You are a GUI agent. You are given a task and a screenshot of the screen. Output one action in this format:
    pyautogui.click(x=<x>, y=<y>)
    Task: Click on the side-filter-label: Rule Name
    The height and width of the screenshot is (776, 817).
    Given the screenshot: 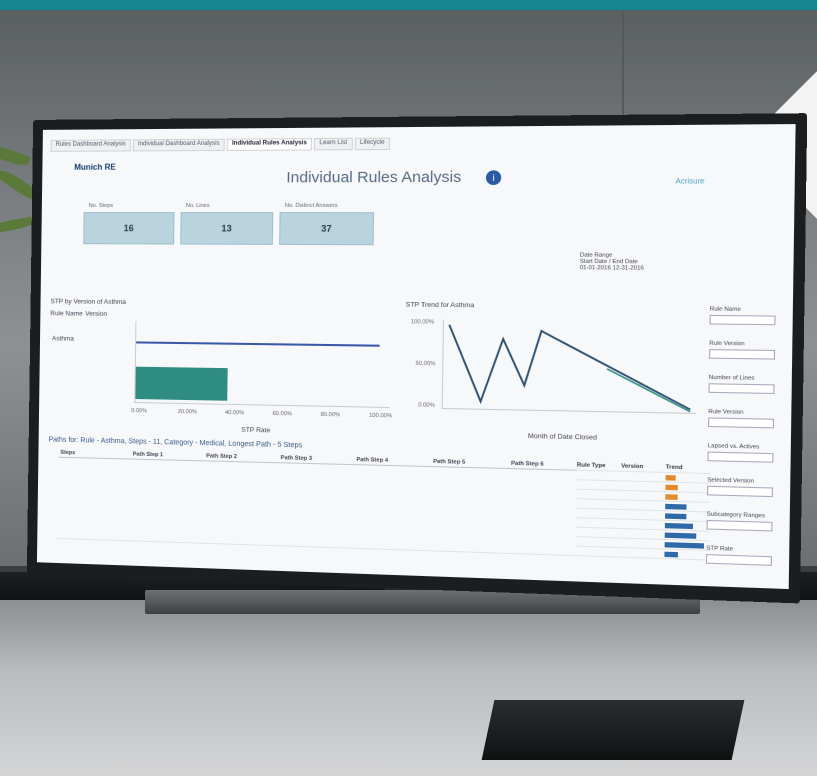 What is the action you would take?
    pyautogui.click(x=725, y=310)
    